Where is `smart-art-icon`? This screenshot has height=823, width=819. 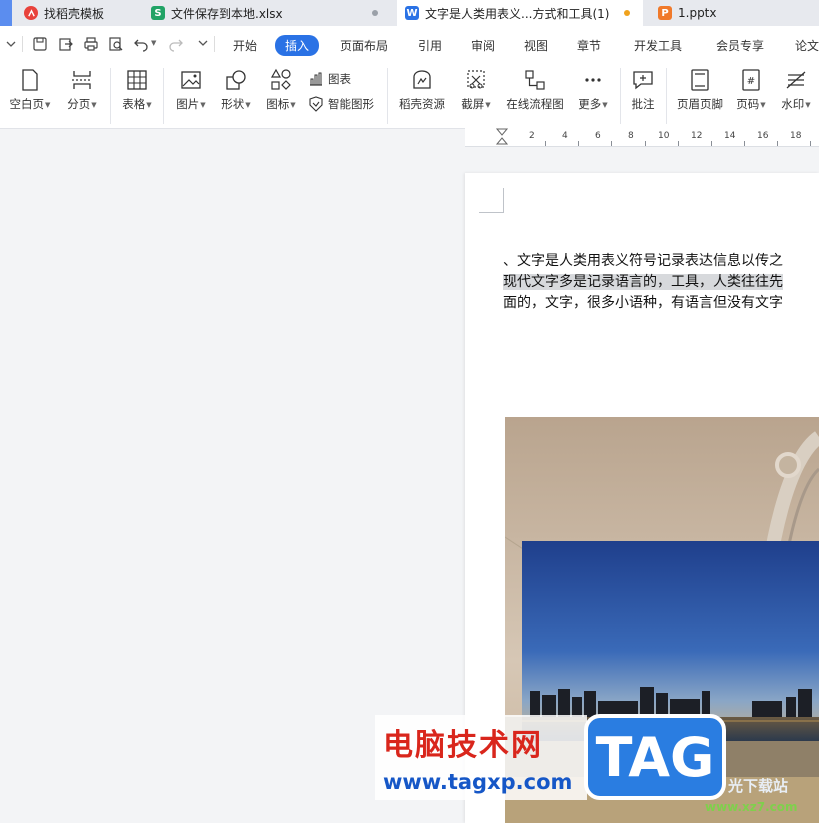
smart-art-icon is located at coordinates (316, 104).